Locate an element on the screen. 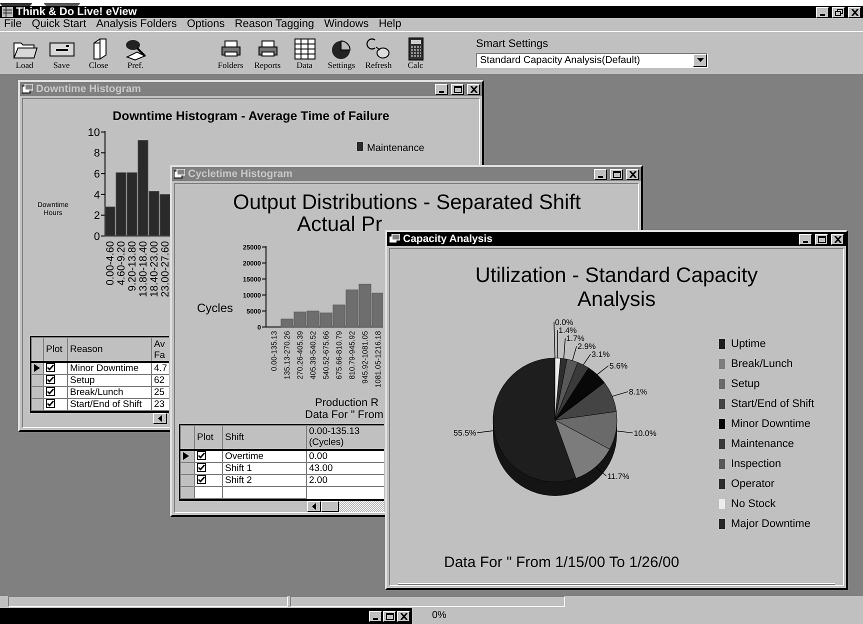 This screenshot has width=863, height=624. toolbar-button: Pref. is located at coordinates (135, 53).